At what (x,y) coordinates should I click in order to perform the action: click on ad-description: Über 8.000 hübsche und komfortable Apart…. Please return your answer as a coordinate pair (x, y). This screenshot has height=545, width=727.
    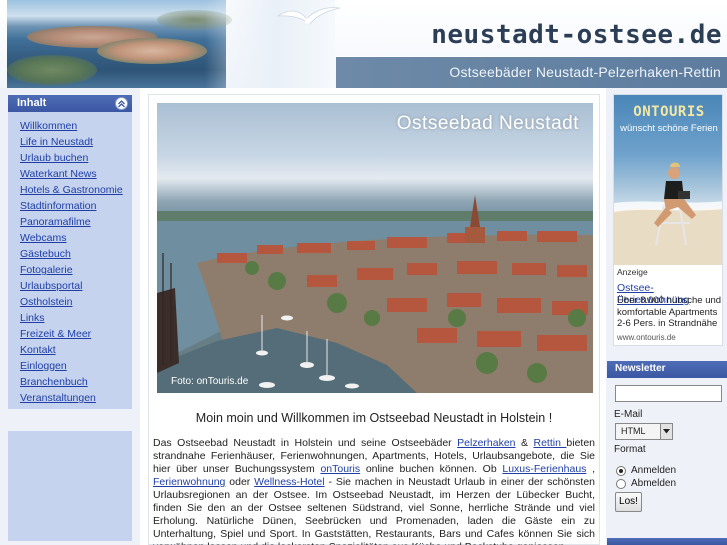
    Looking at the image, I should click on (669, 312).